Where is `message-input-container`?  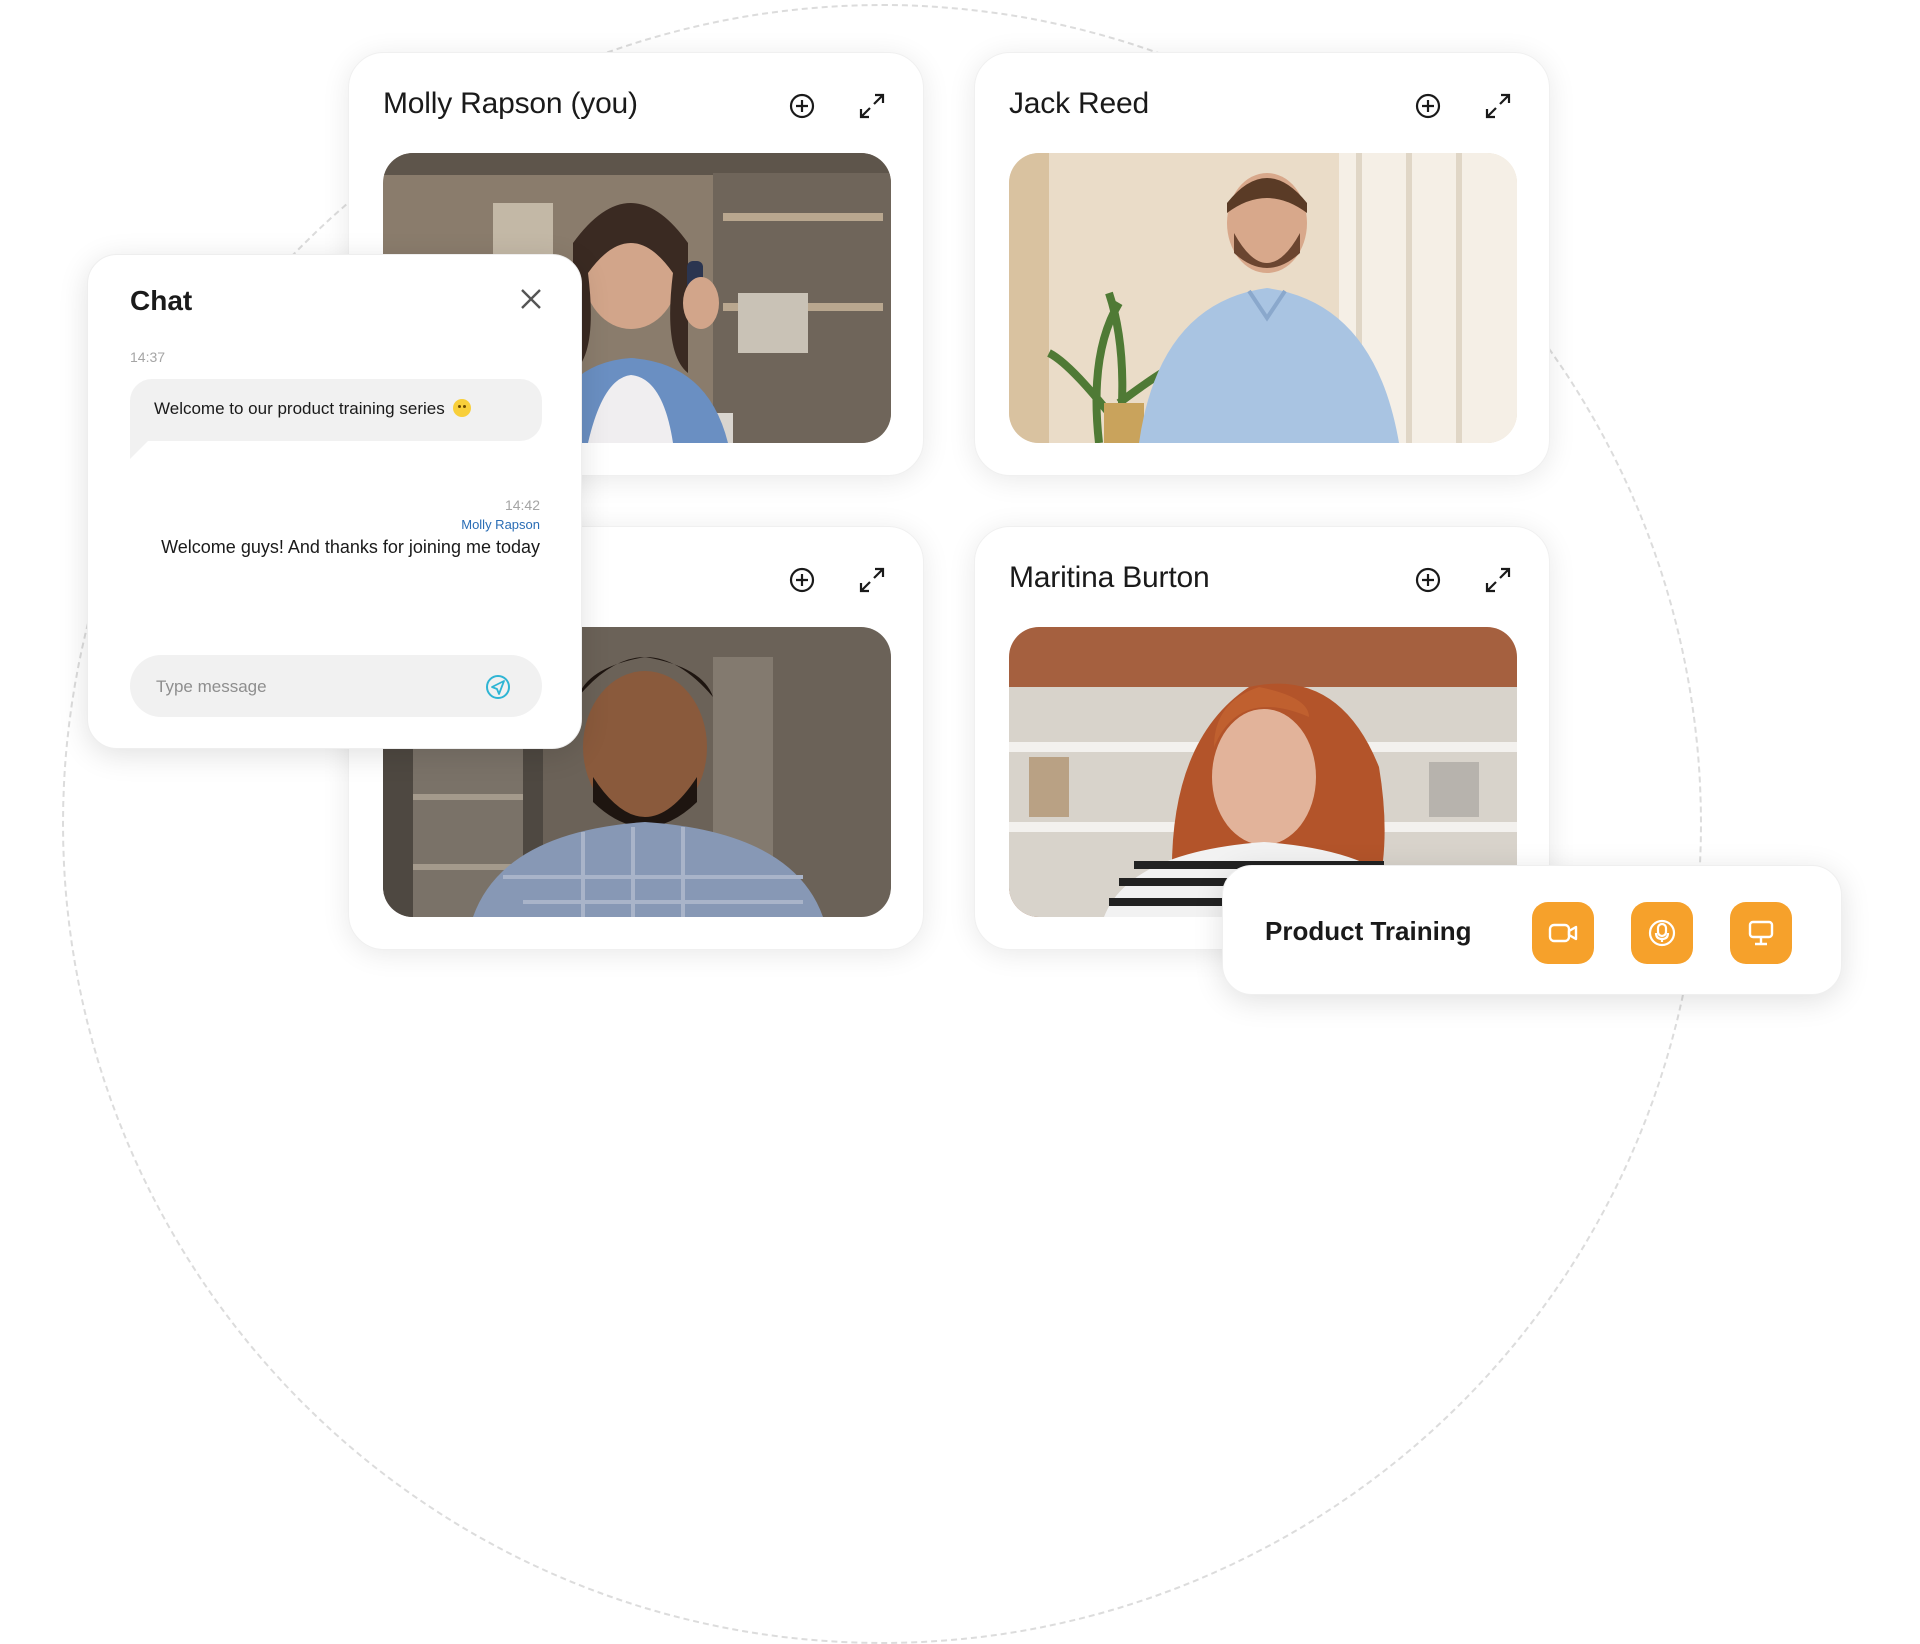
message-input-container is located at coordinates (336, 687).